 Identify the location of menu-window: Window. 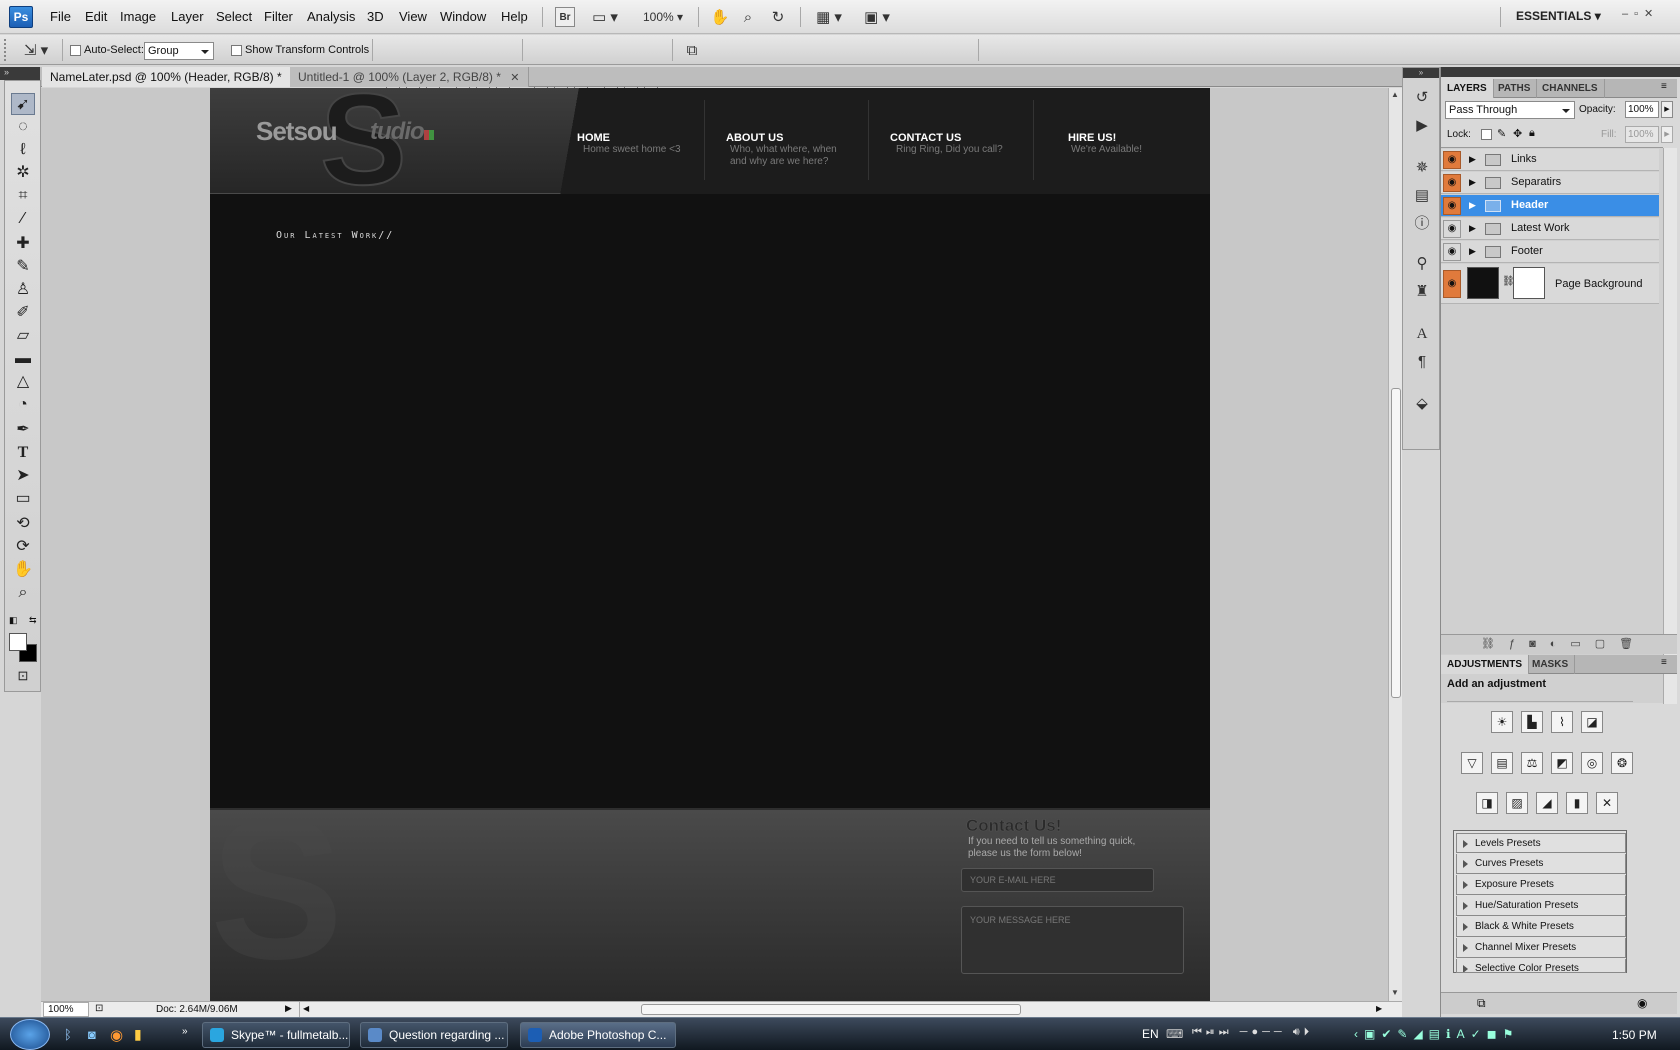
(463, 16).